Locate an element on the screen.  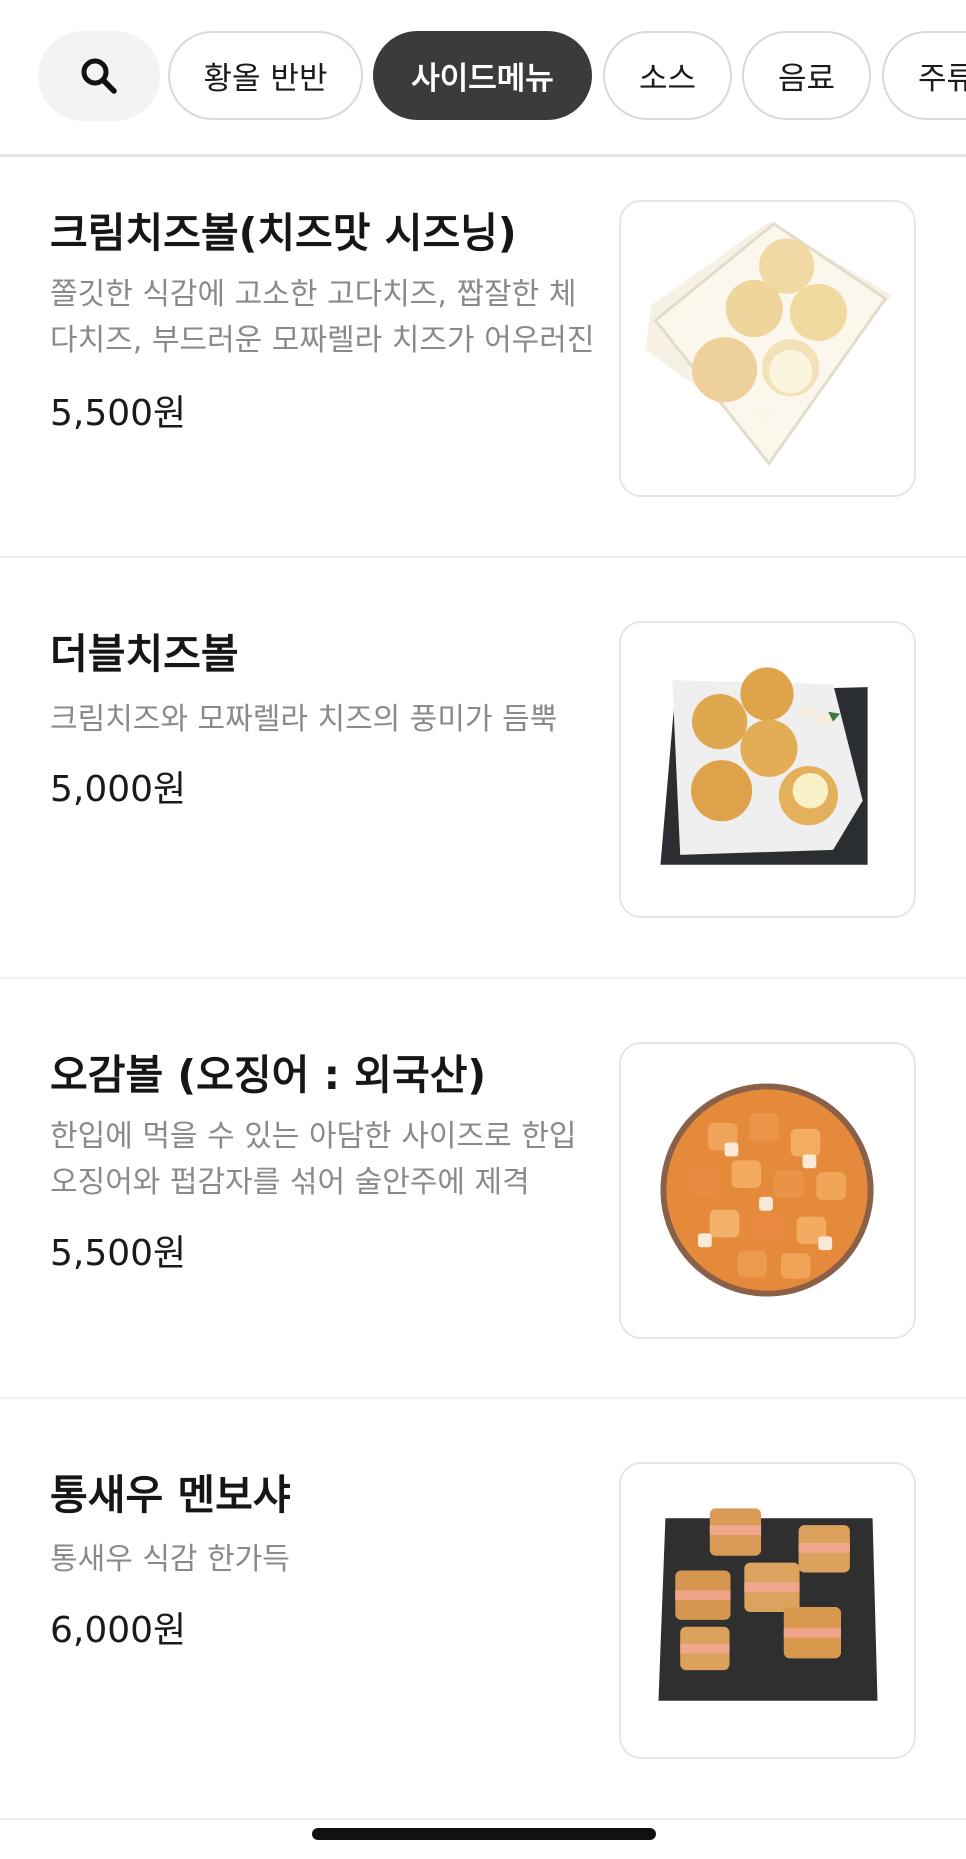
squid-potato-bowl-image is located at coordinates (767, 1190).